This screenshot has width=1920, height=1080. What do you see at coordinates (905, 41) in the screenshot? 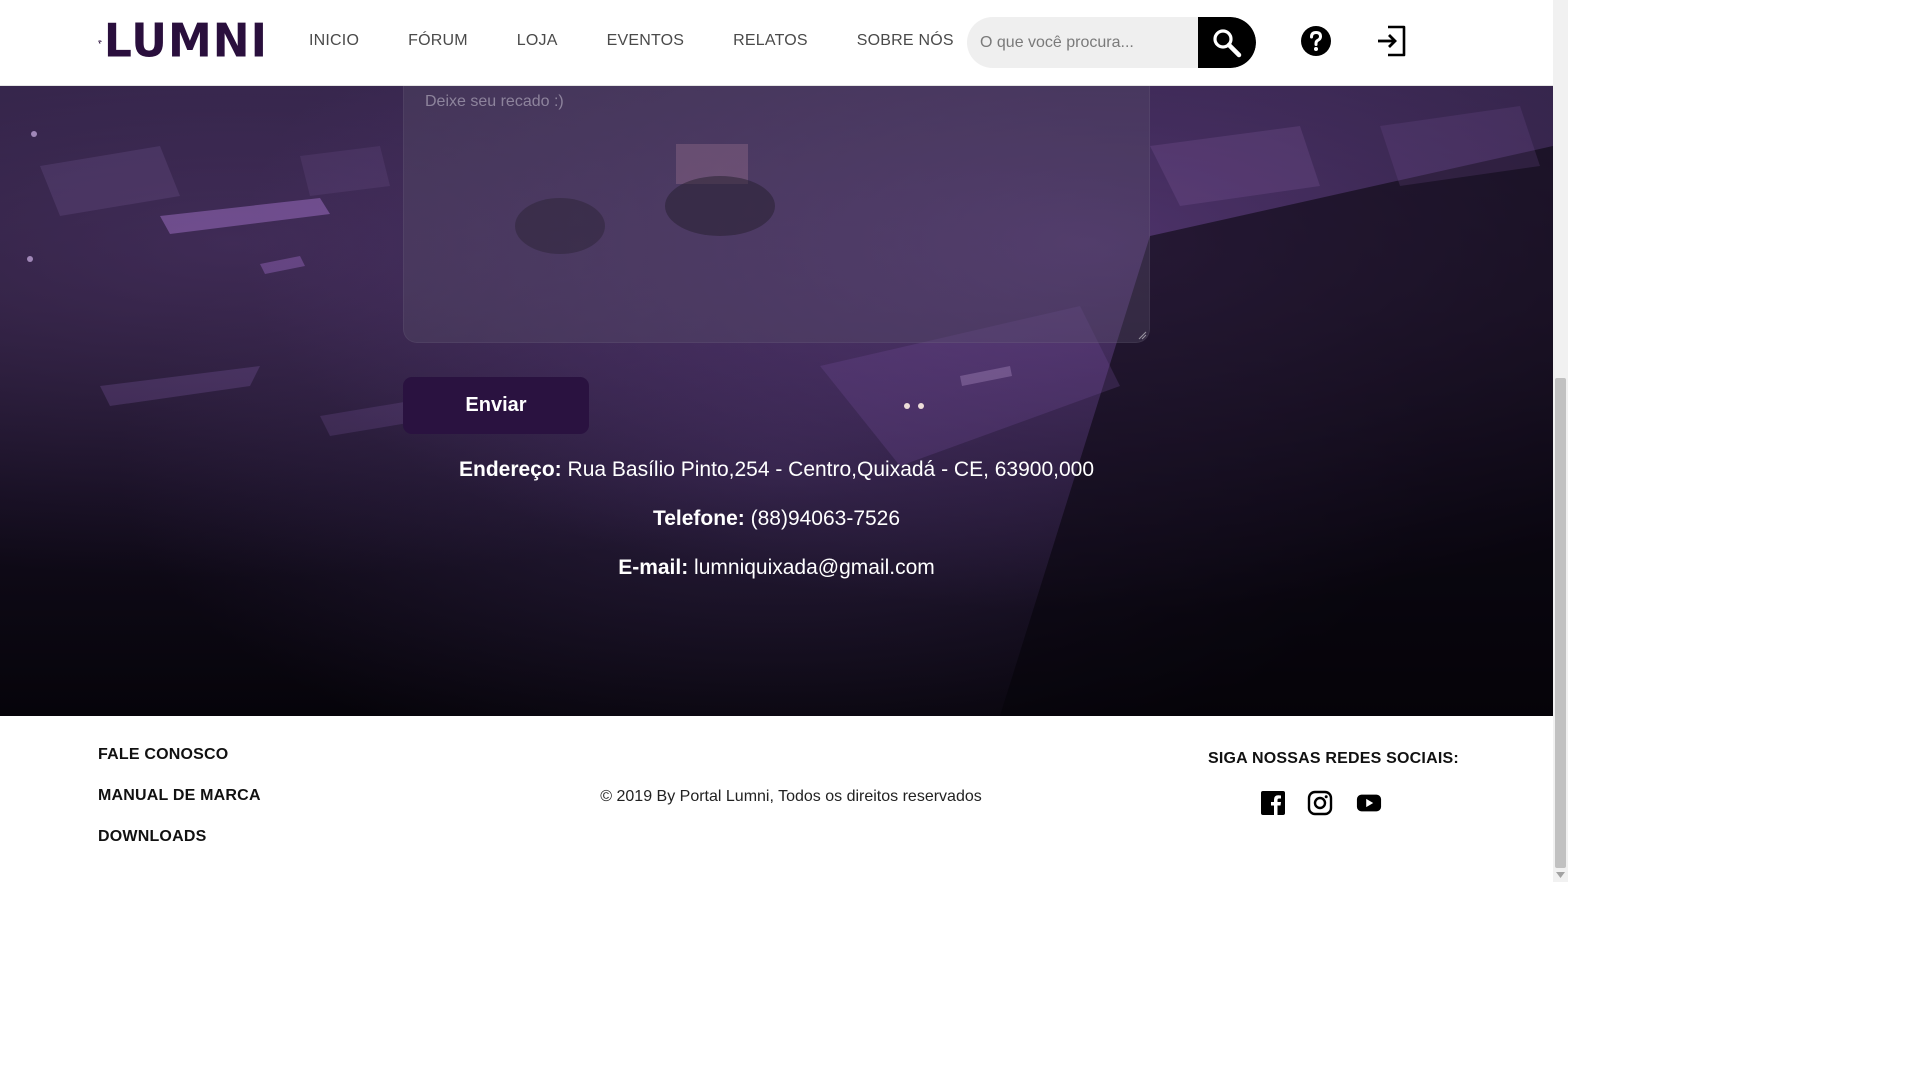
I see `nav-sobre-nos: SOBRE NÓS` at bounding box center [905, 41].